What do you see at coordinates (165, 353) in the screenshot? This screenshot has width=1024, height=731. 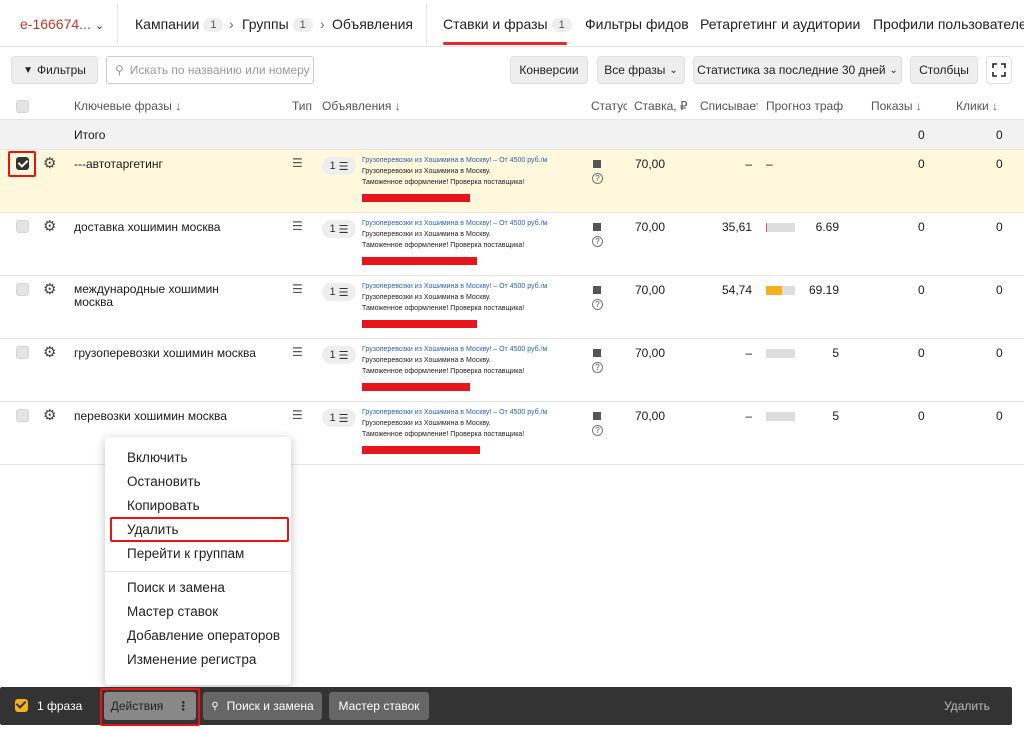 I see `keyword-phrase: грузоперевозки хошимин москва` at bounding box center [165, 353].